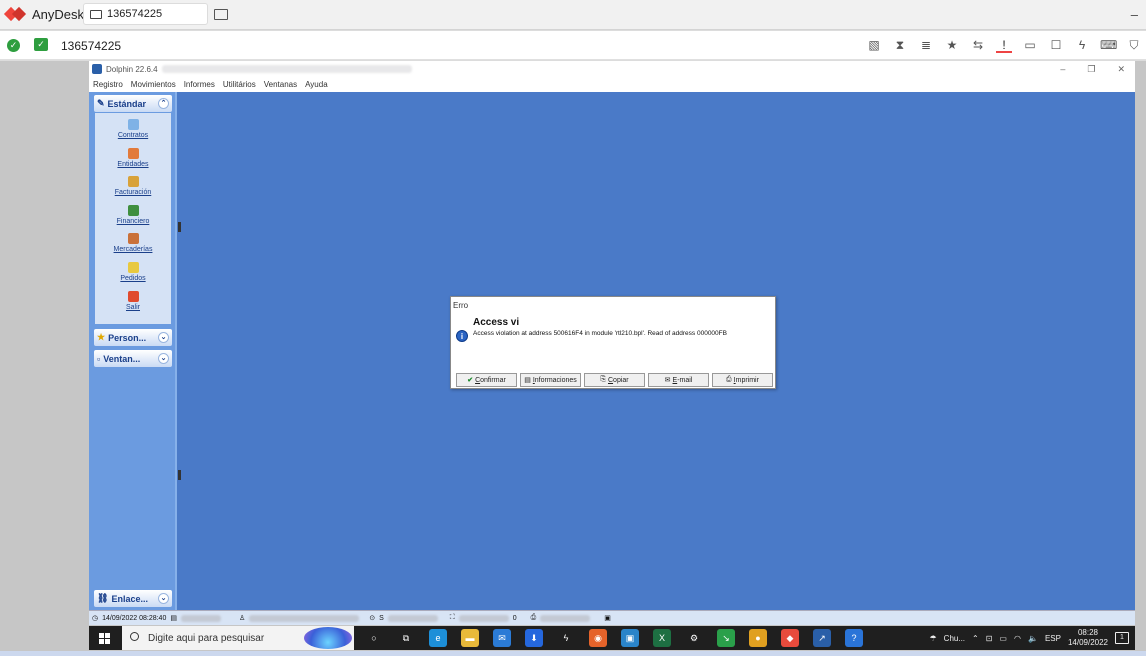 The image size is (1146, 656). I want to click on imprimir-button: ⎙ Imprimir, so click(742, 380).